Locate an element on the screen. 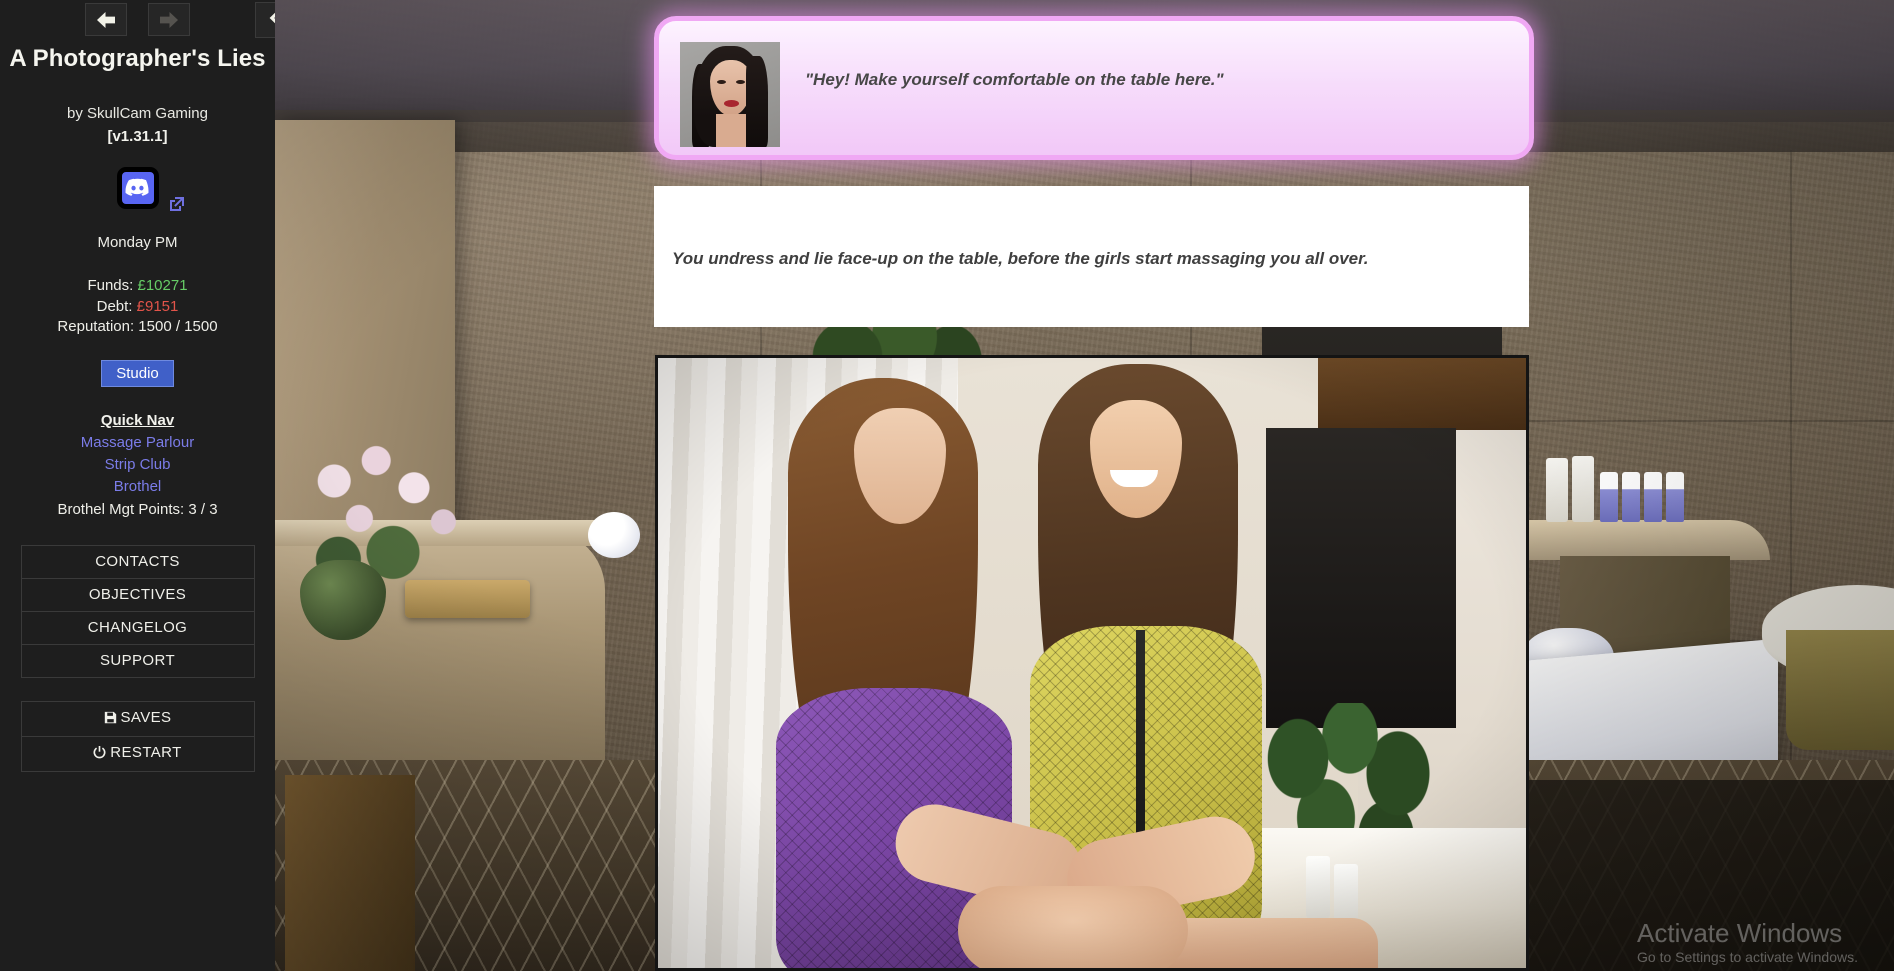 The height and width of the screenshot is (971, 1894). menu-item-changelog: CHANGELOG is located at coordinates (137, 628).